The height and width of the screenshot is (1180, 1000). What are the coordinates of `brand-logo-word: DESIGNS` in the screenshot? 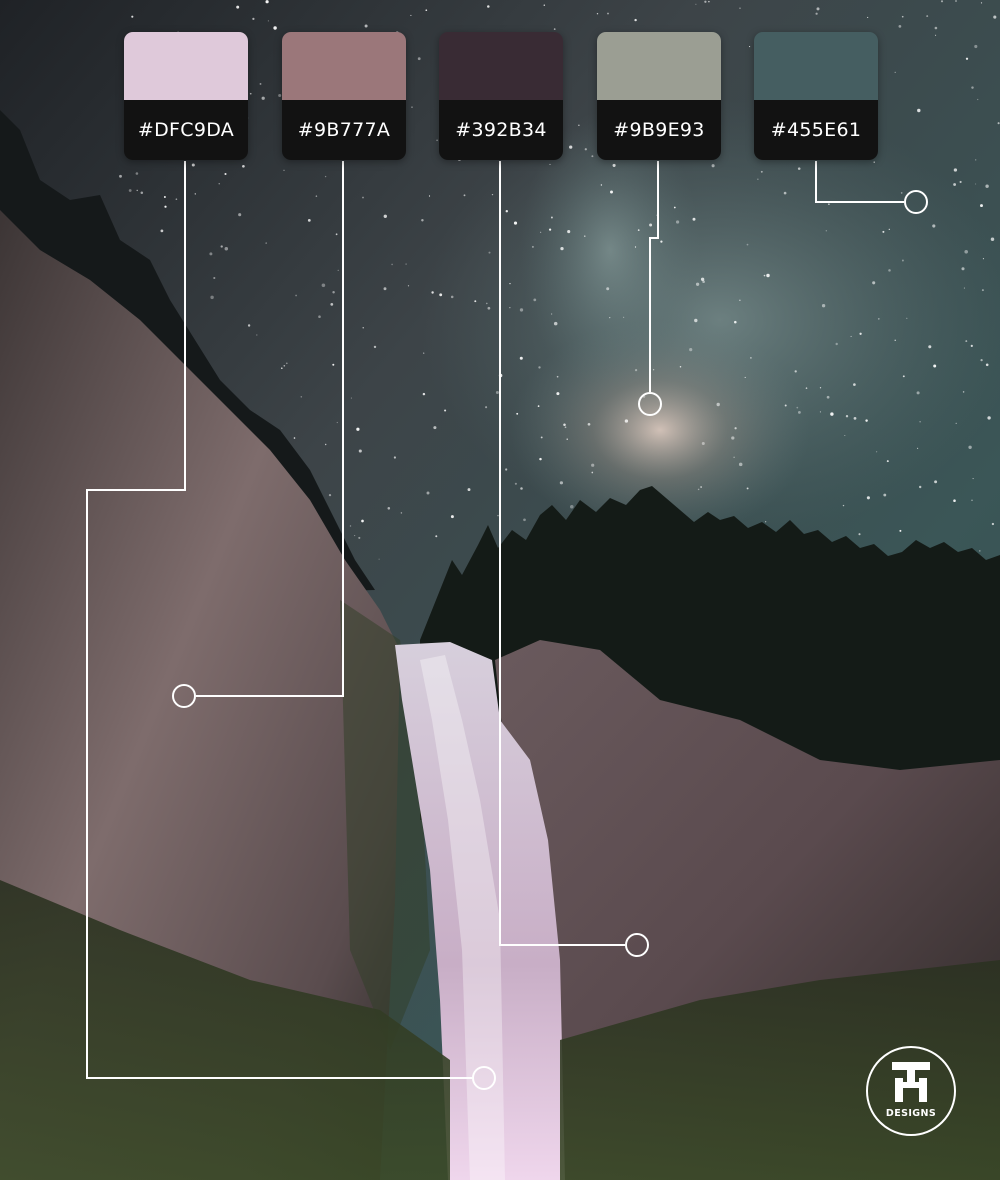 It's located at (911, 1113).